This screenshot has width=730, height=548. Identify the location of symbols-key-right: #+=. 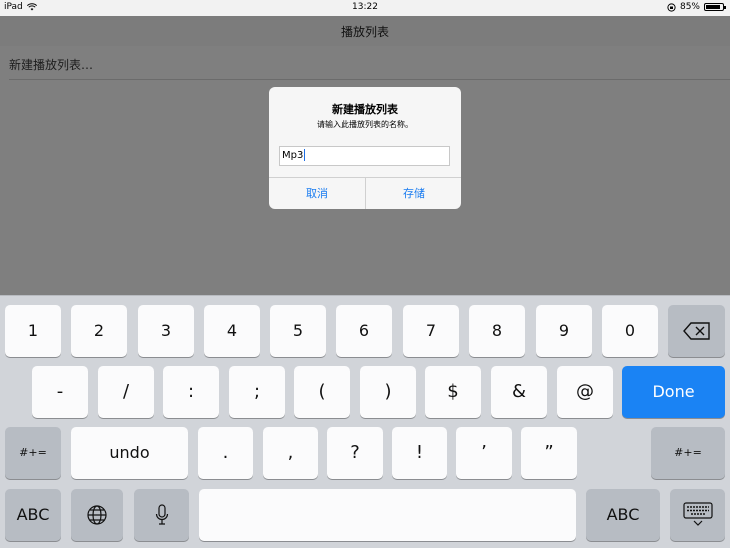
(688, 453).